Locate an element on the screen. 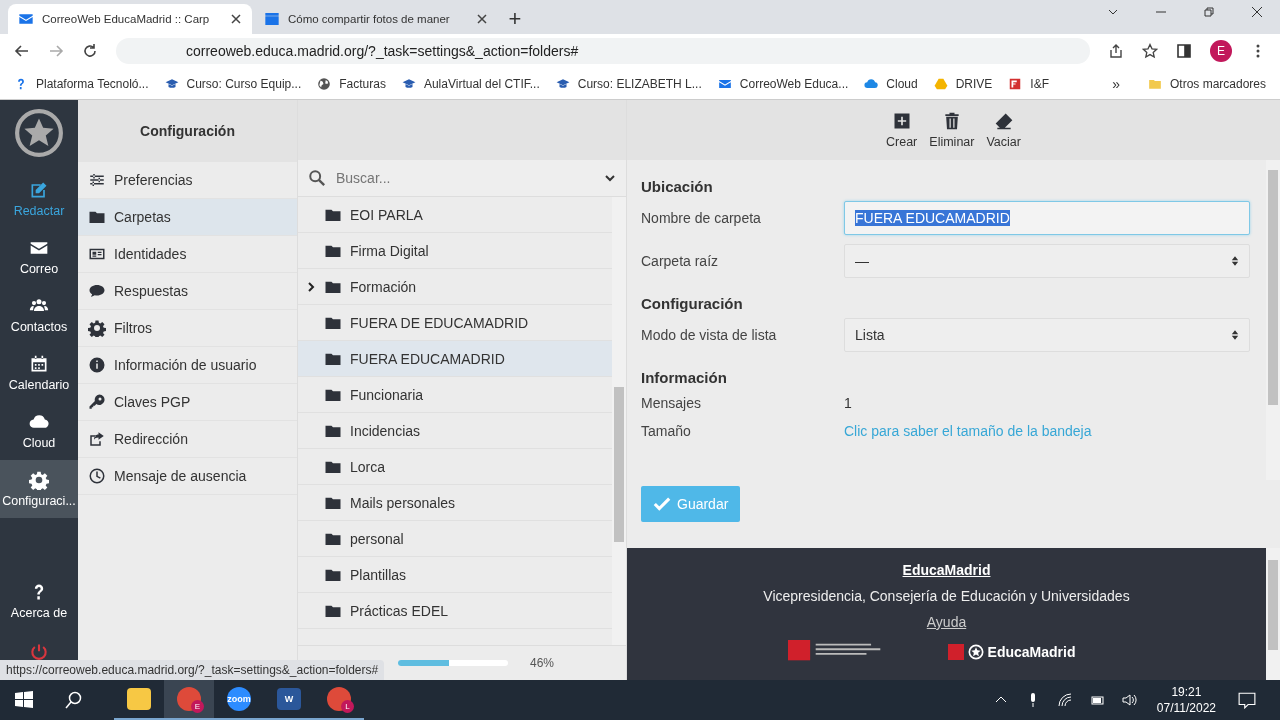 The image size is (1280, 720). windows-start-icon is located at coordinates (24, 700).